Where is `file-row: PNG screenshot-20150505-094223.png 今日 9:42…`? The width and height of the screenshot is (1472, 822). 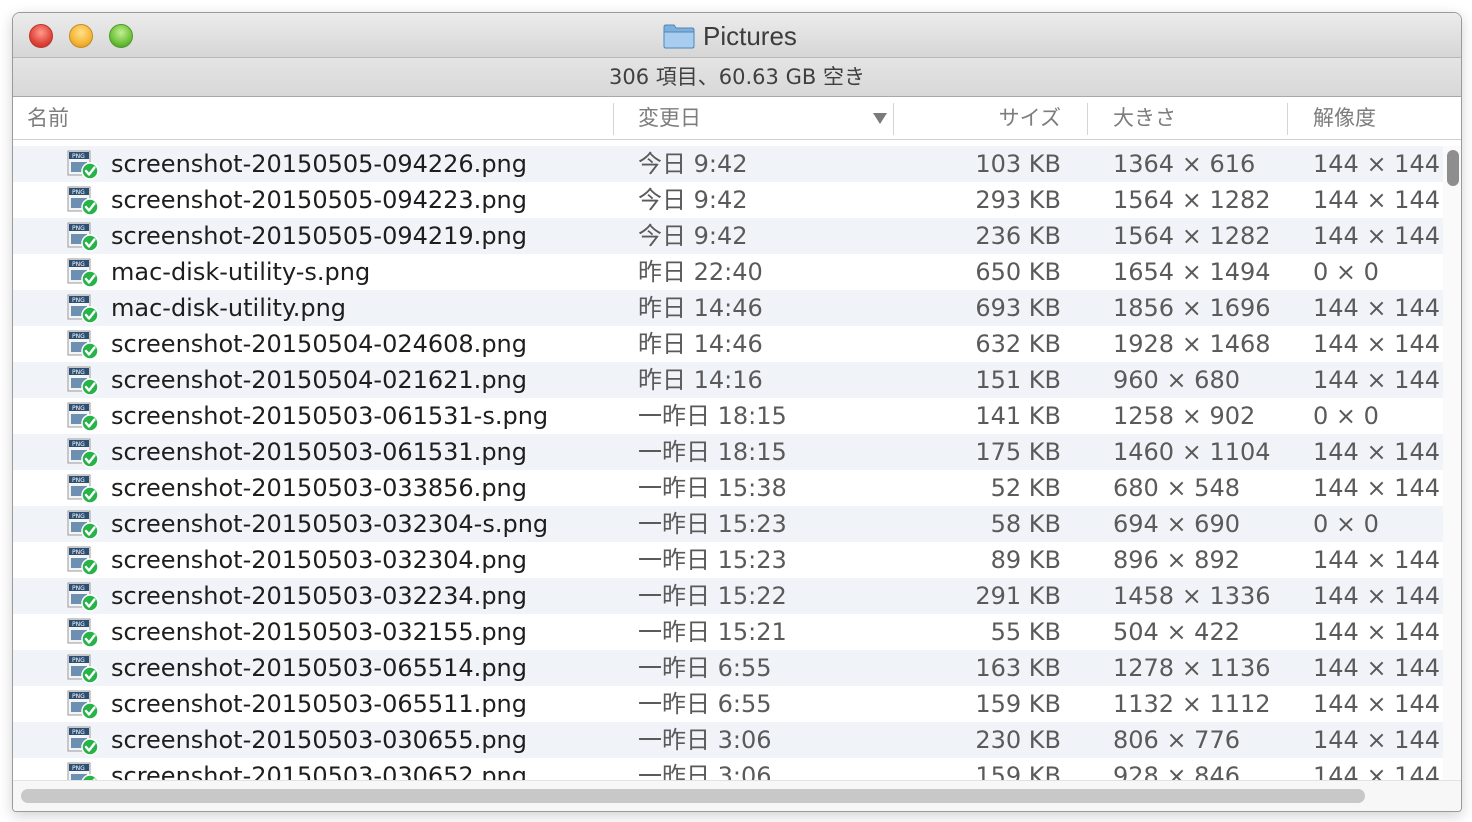 file-row: PNG screenshot-20150505-094223.png 今日 9:42… is located at coordinates (728, 200).